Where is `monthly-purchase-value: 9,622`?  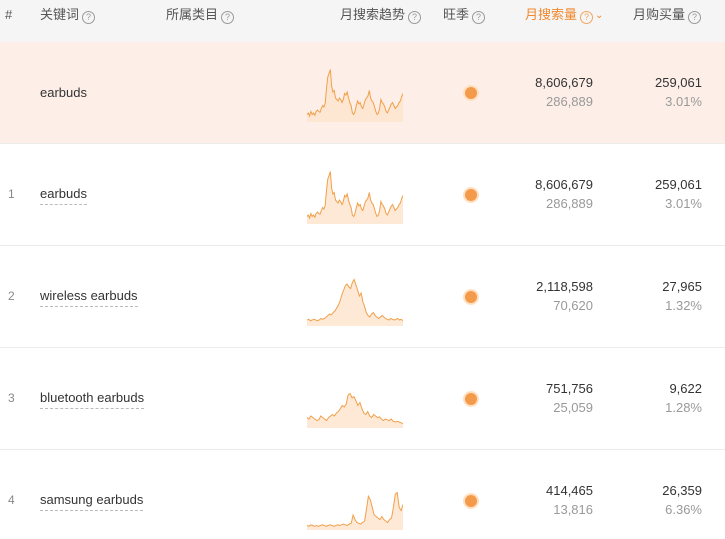 monthly-purchase-value: 9,622 is located at coordinates (685, 388).